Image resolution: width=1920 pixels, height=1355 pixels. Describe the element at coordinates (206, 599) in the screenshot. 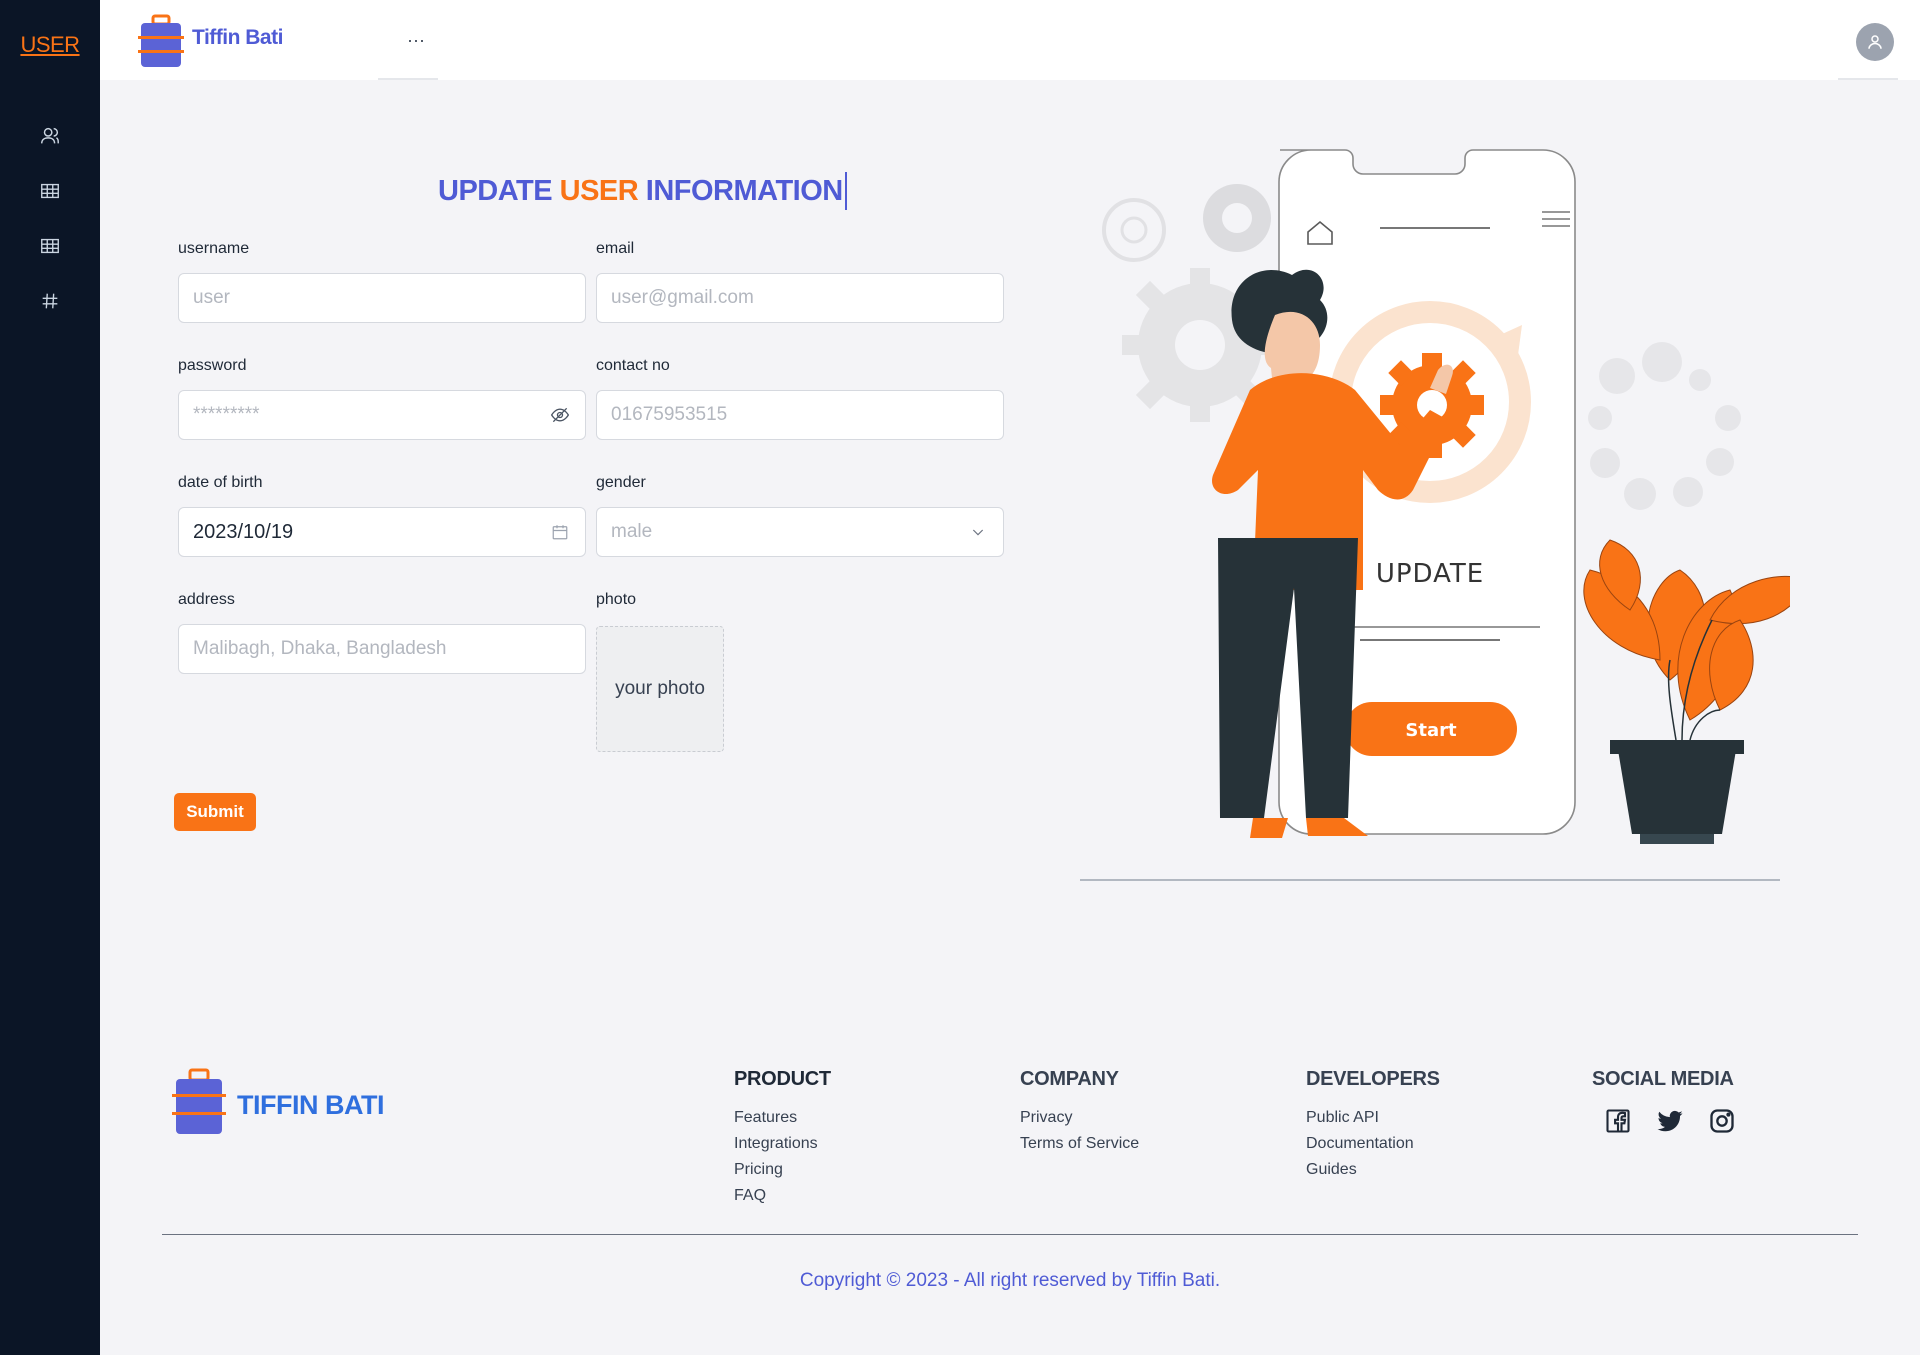

I see `address-label: address` at that location.